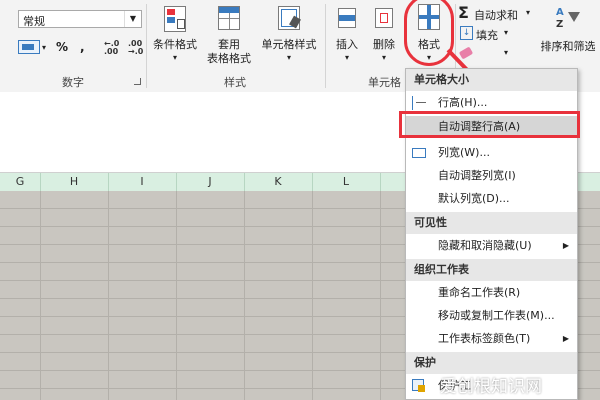  Describe the element at coordinates (278, 182) in the screenshot. I see `column-header: K` at that location.